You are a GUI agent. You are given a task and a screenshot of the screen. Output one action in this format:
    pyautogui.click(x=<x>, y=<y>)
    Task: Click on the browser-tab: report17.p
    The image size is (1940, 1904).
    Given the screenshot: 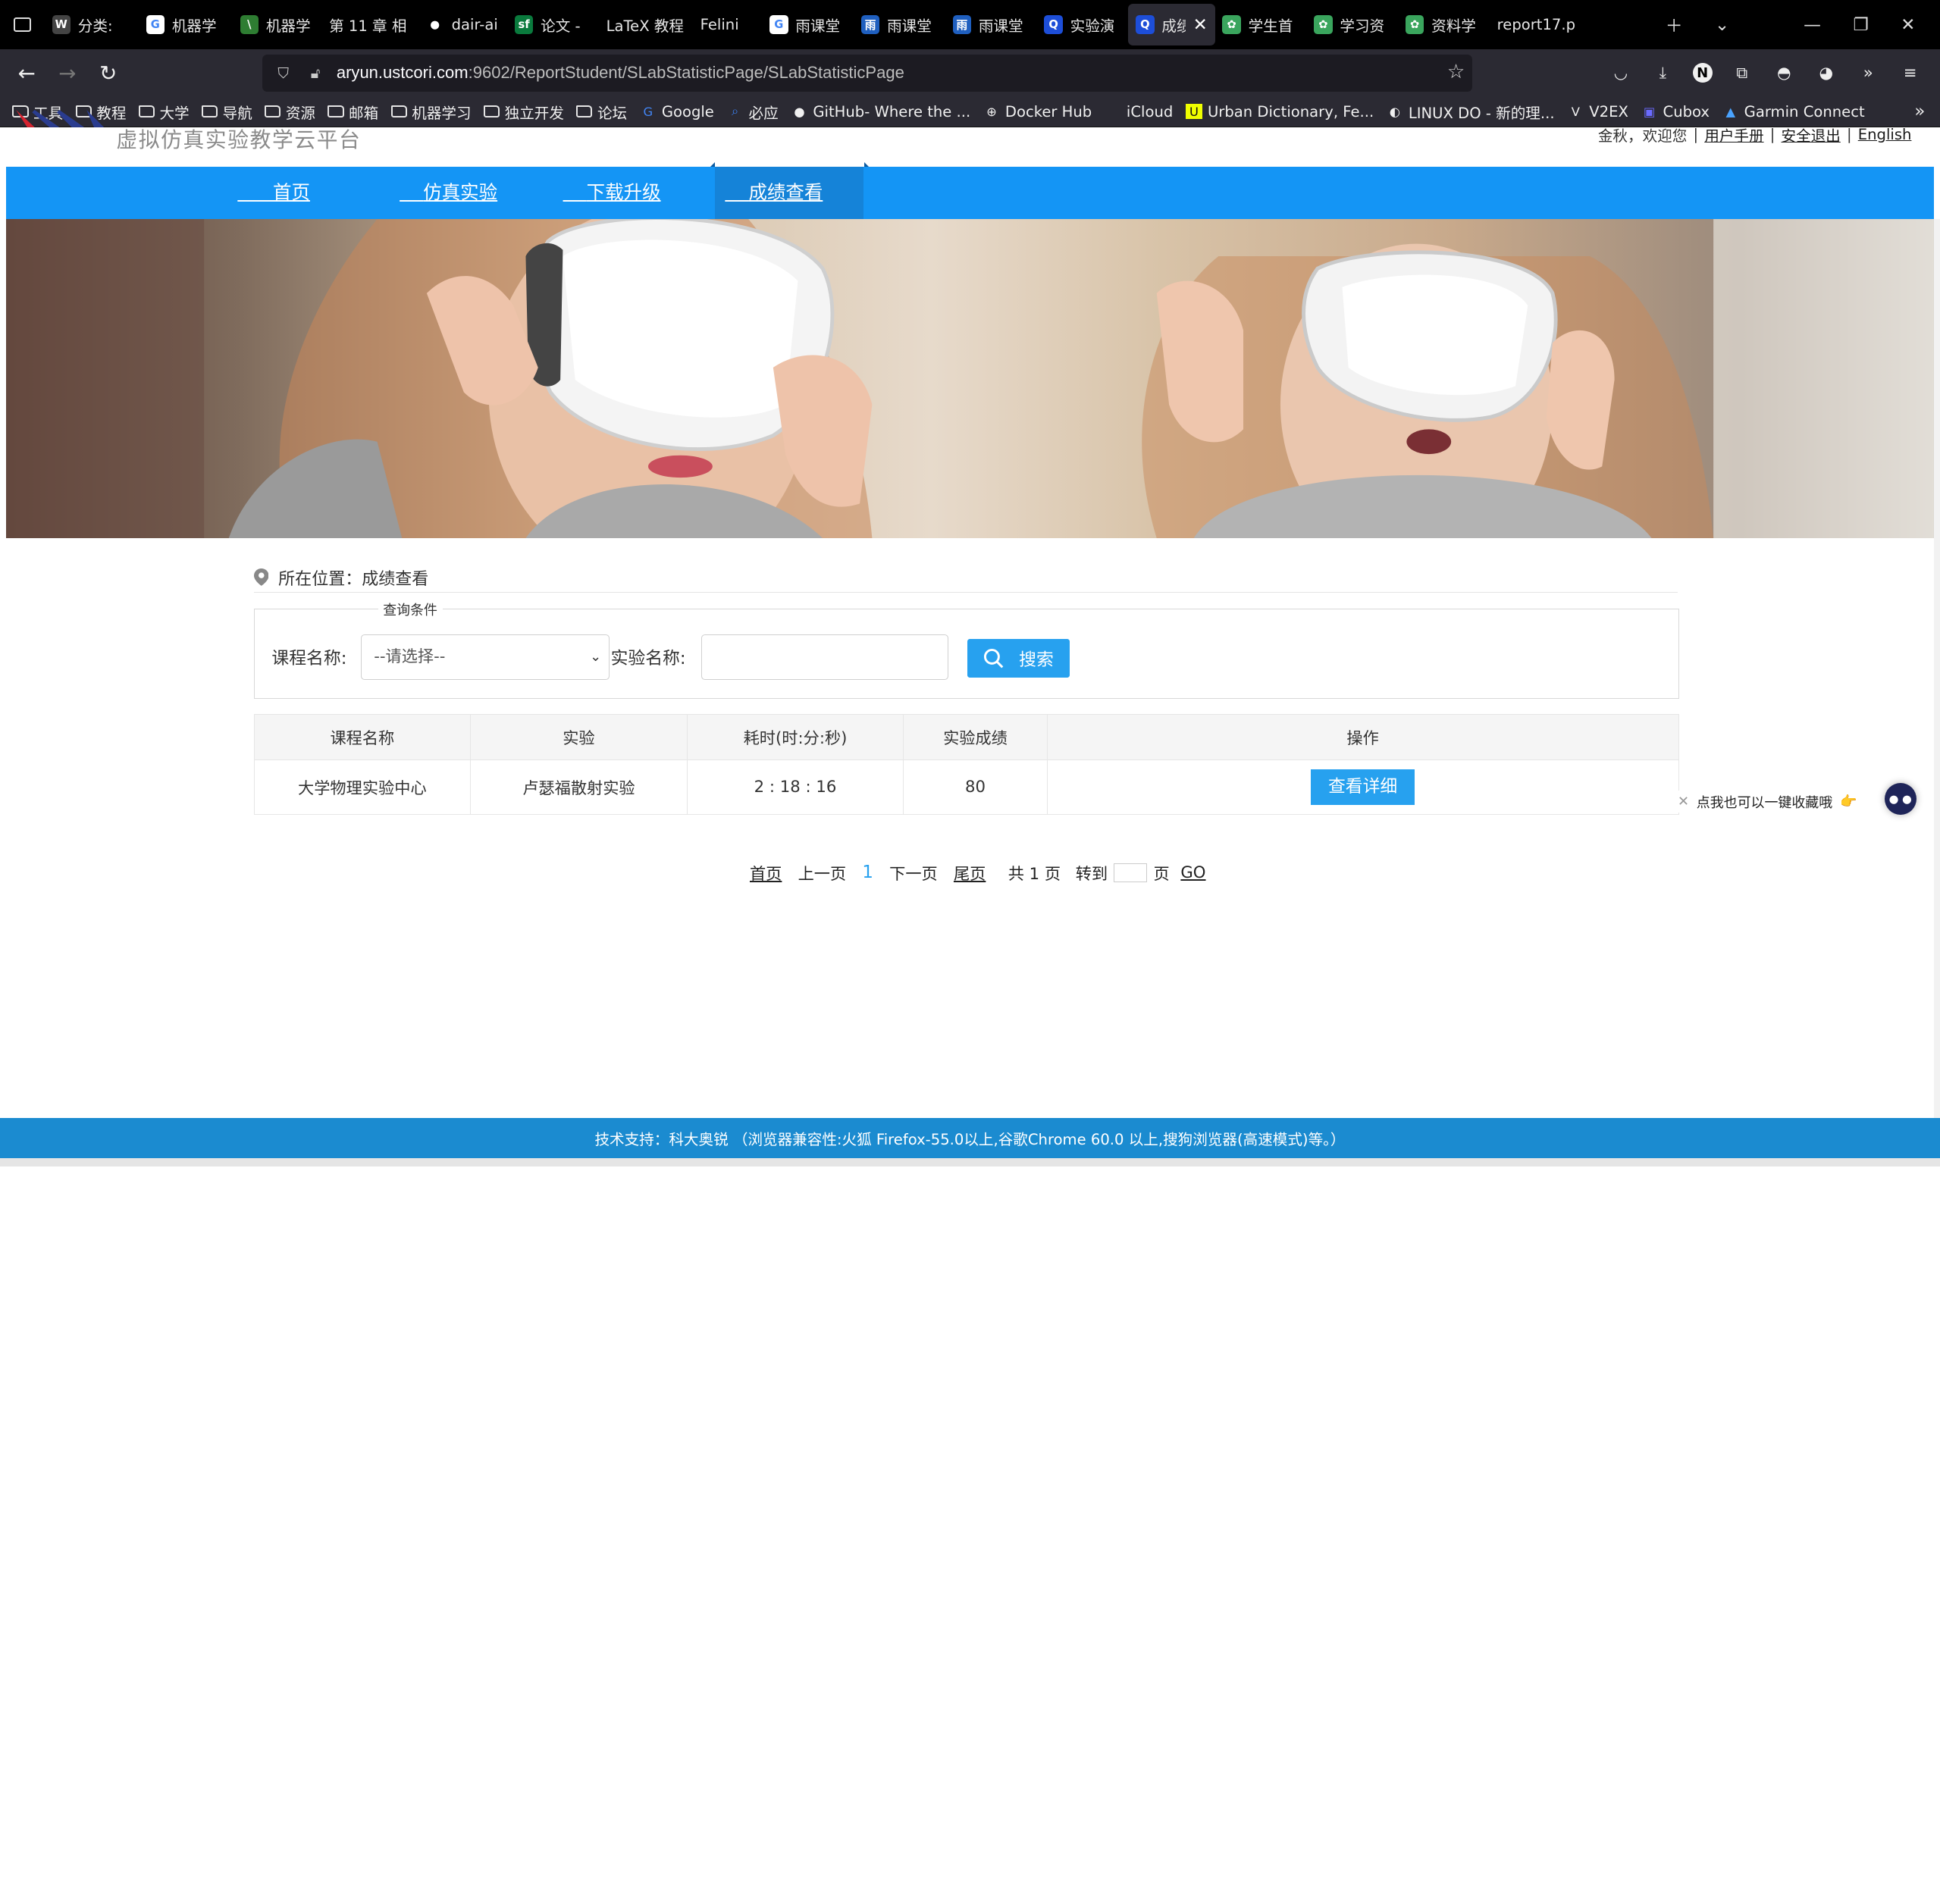 What is the action you would take?
    pyautogui.click(x=1539, y=24)
    